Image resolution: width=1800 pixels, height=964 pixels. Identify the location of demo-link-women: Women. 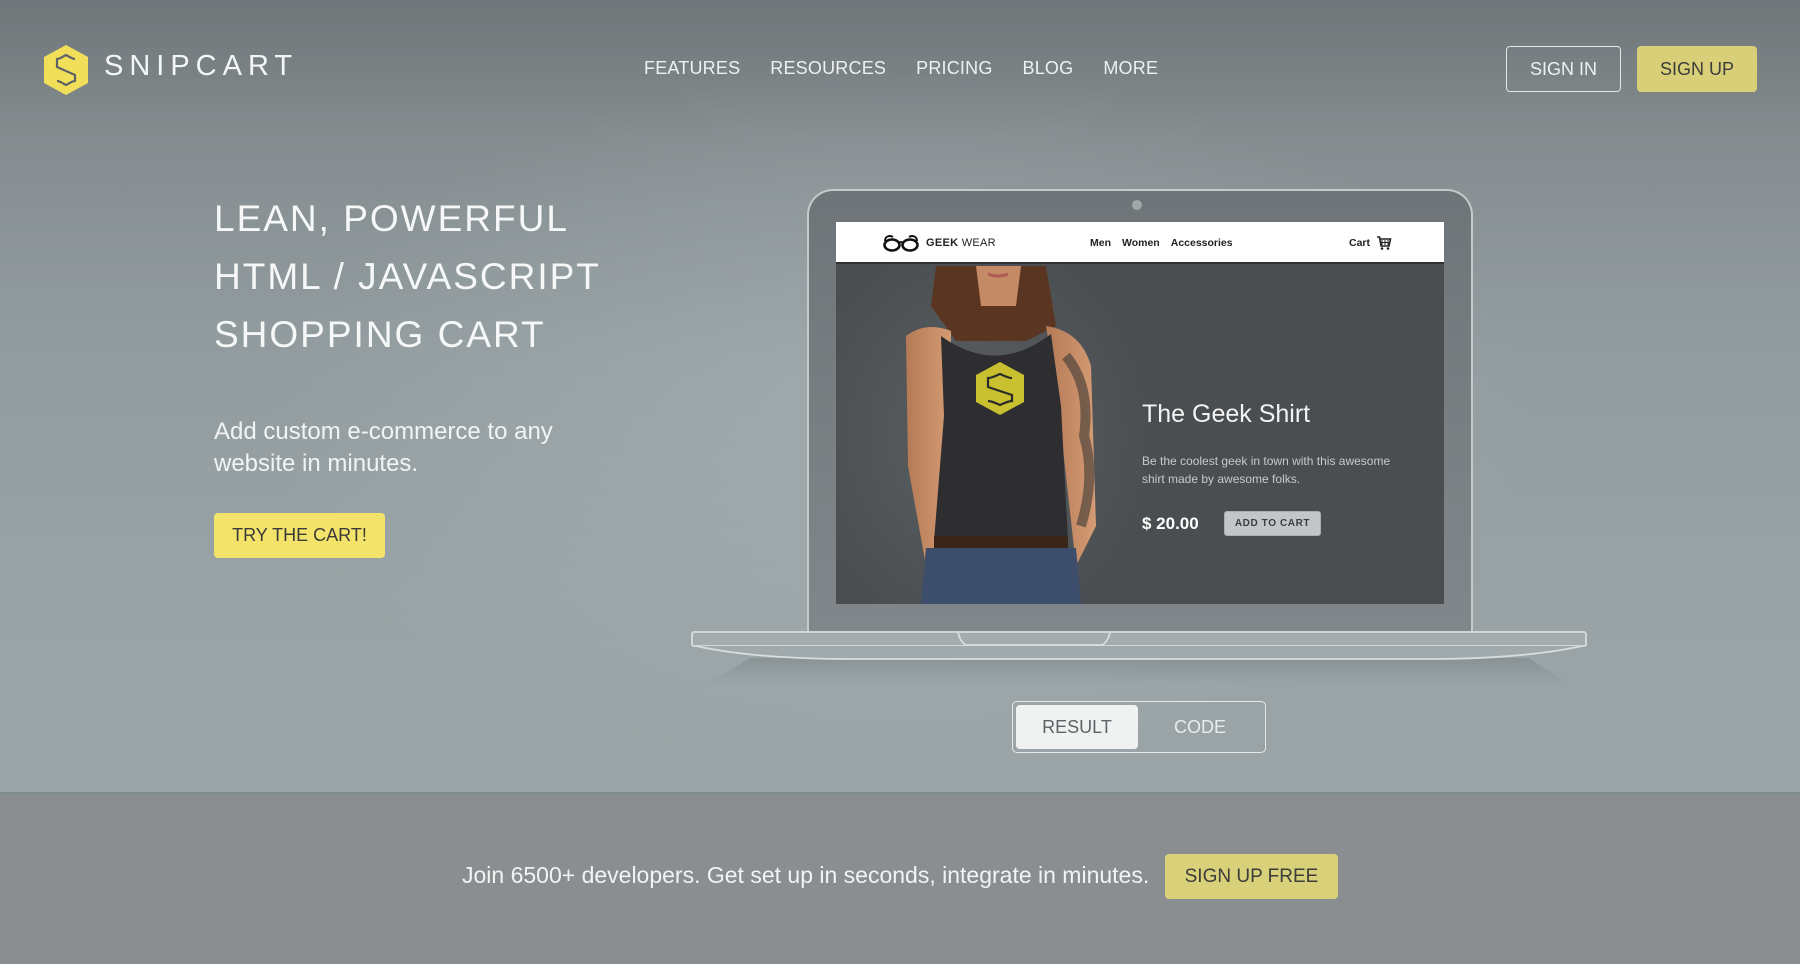
(1141, 243).